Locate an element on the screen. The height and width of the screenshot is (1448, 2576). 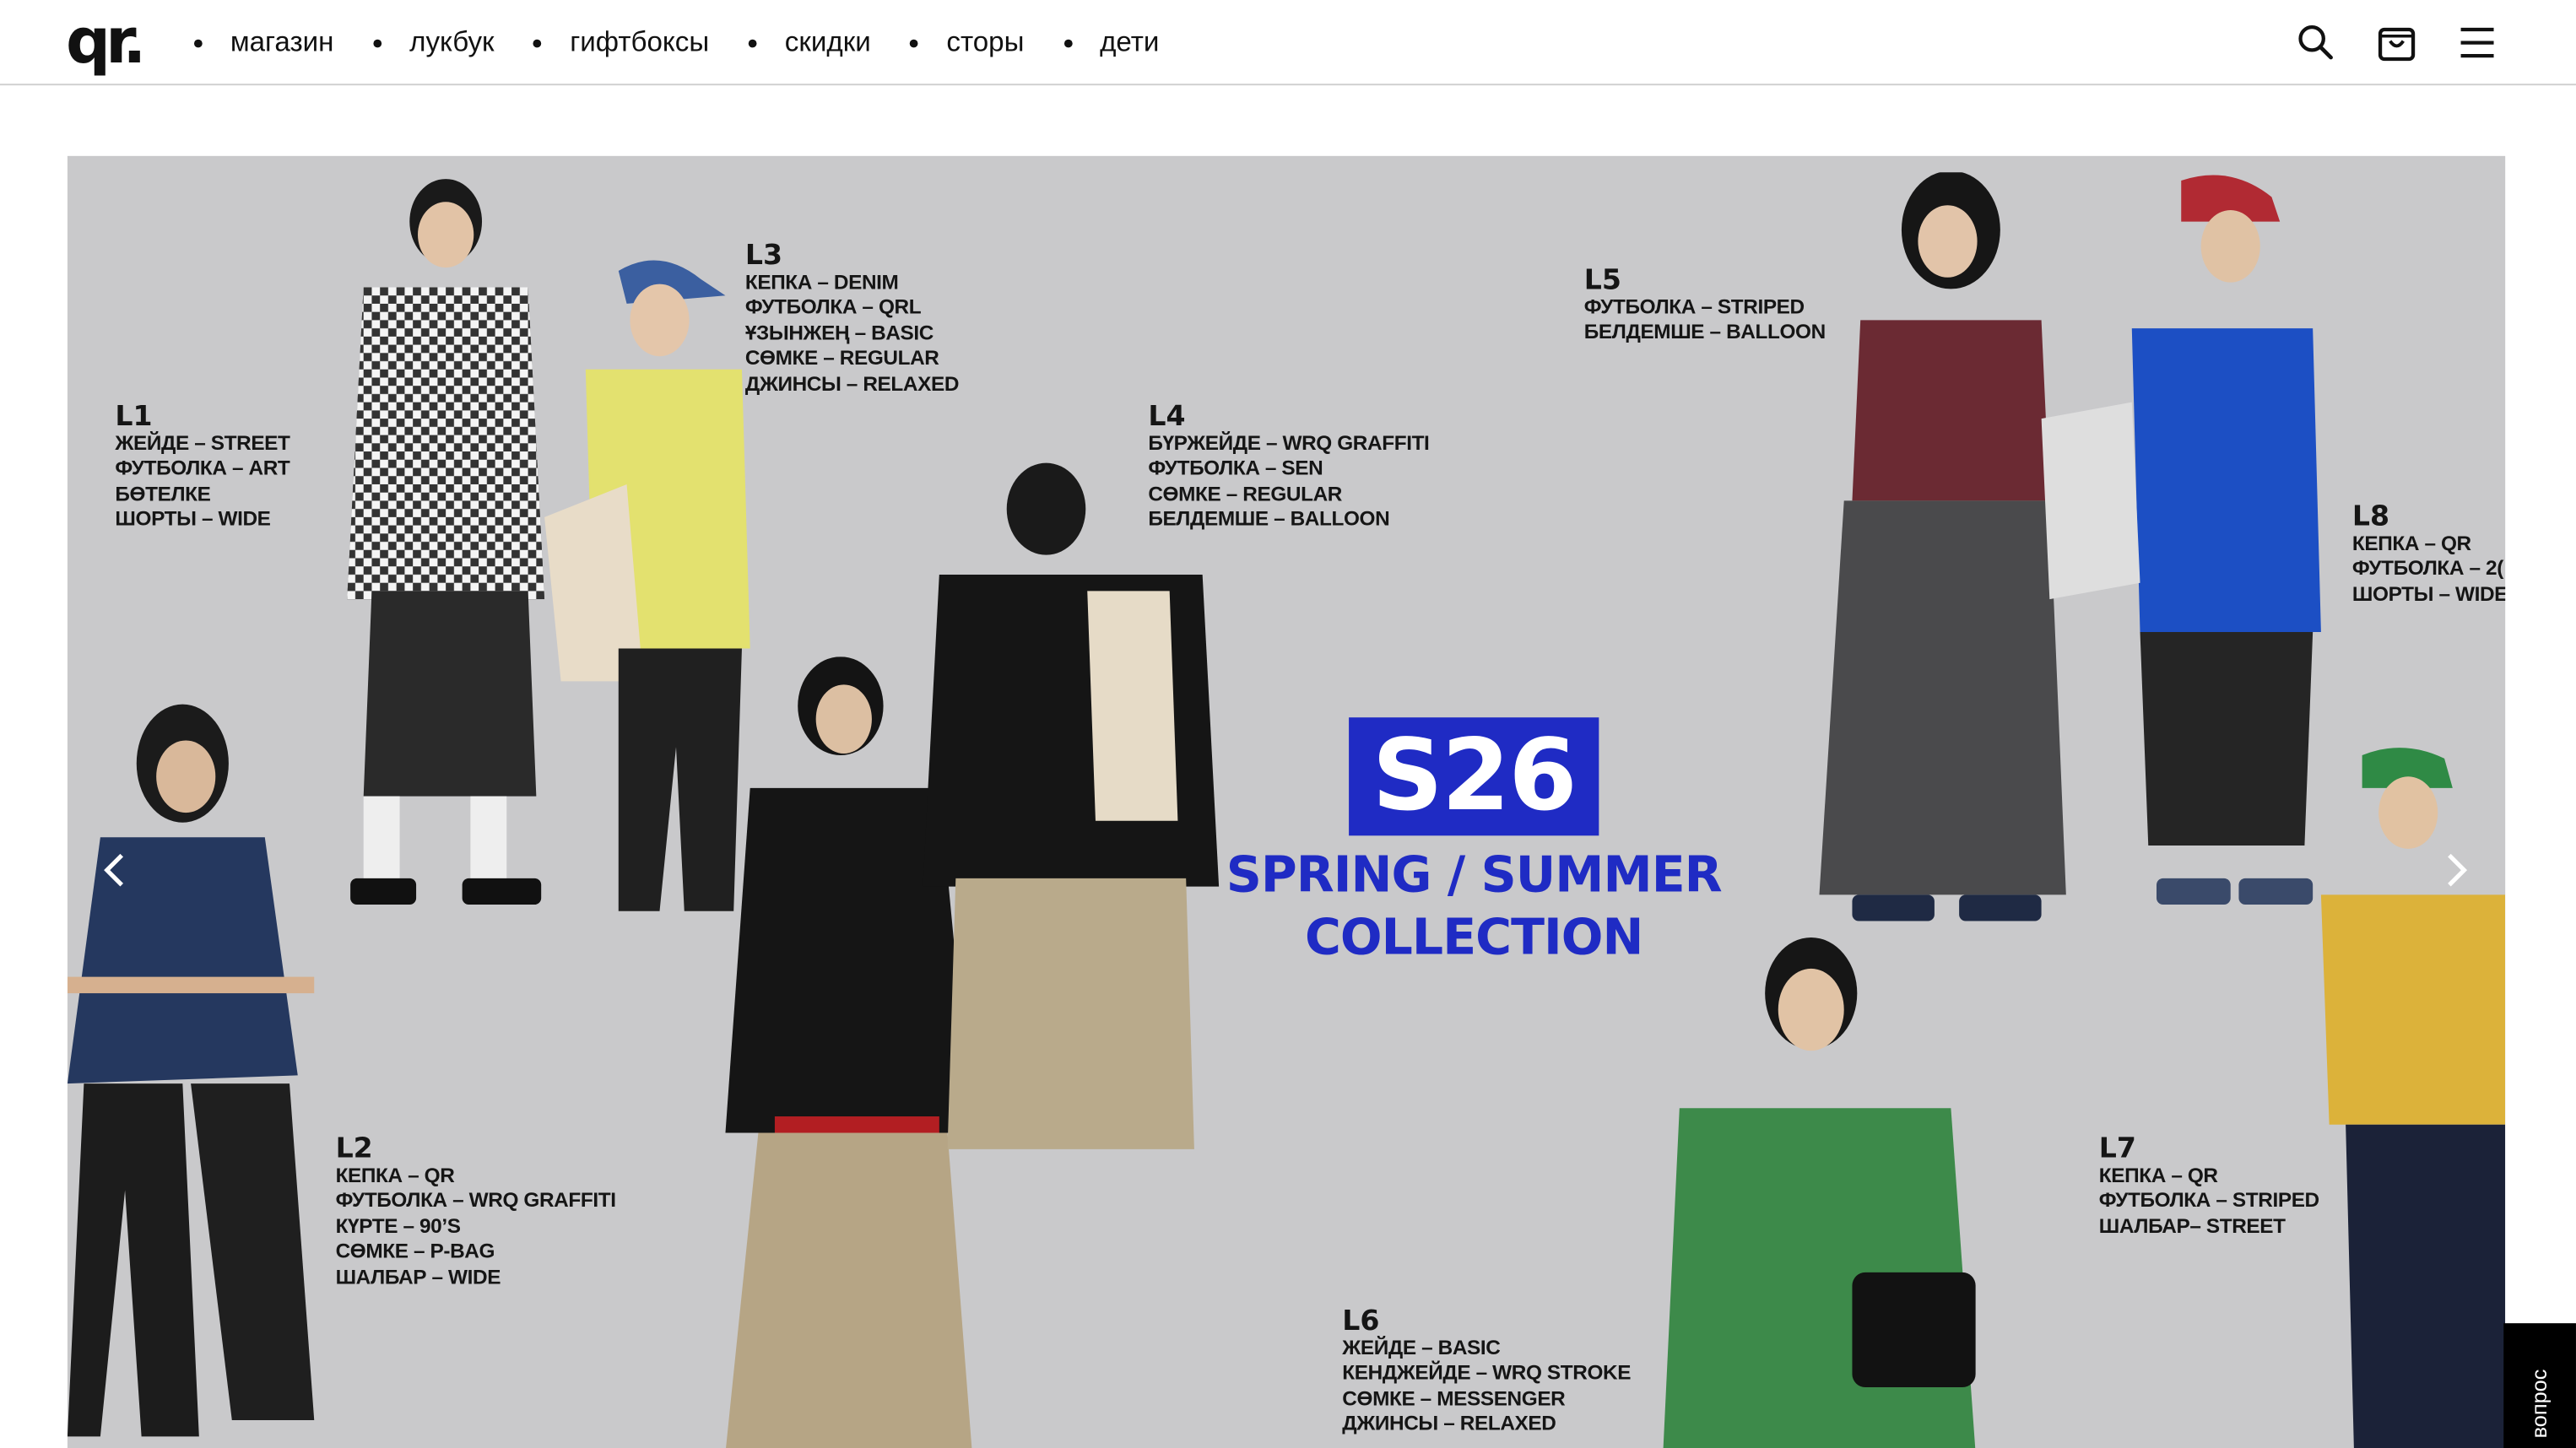
look-item: СӨМКЕ – MESSENGER is located at coordinates (1454, 1398).